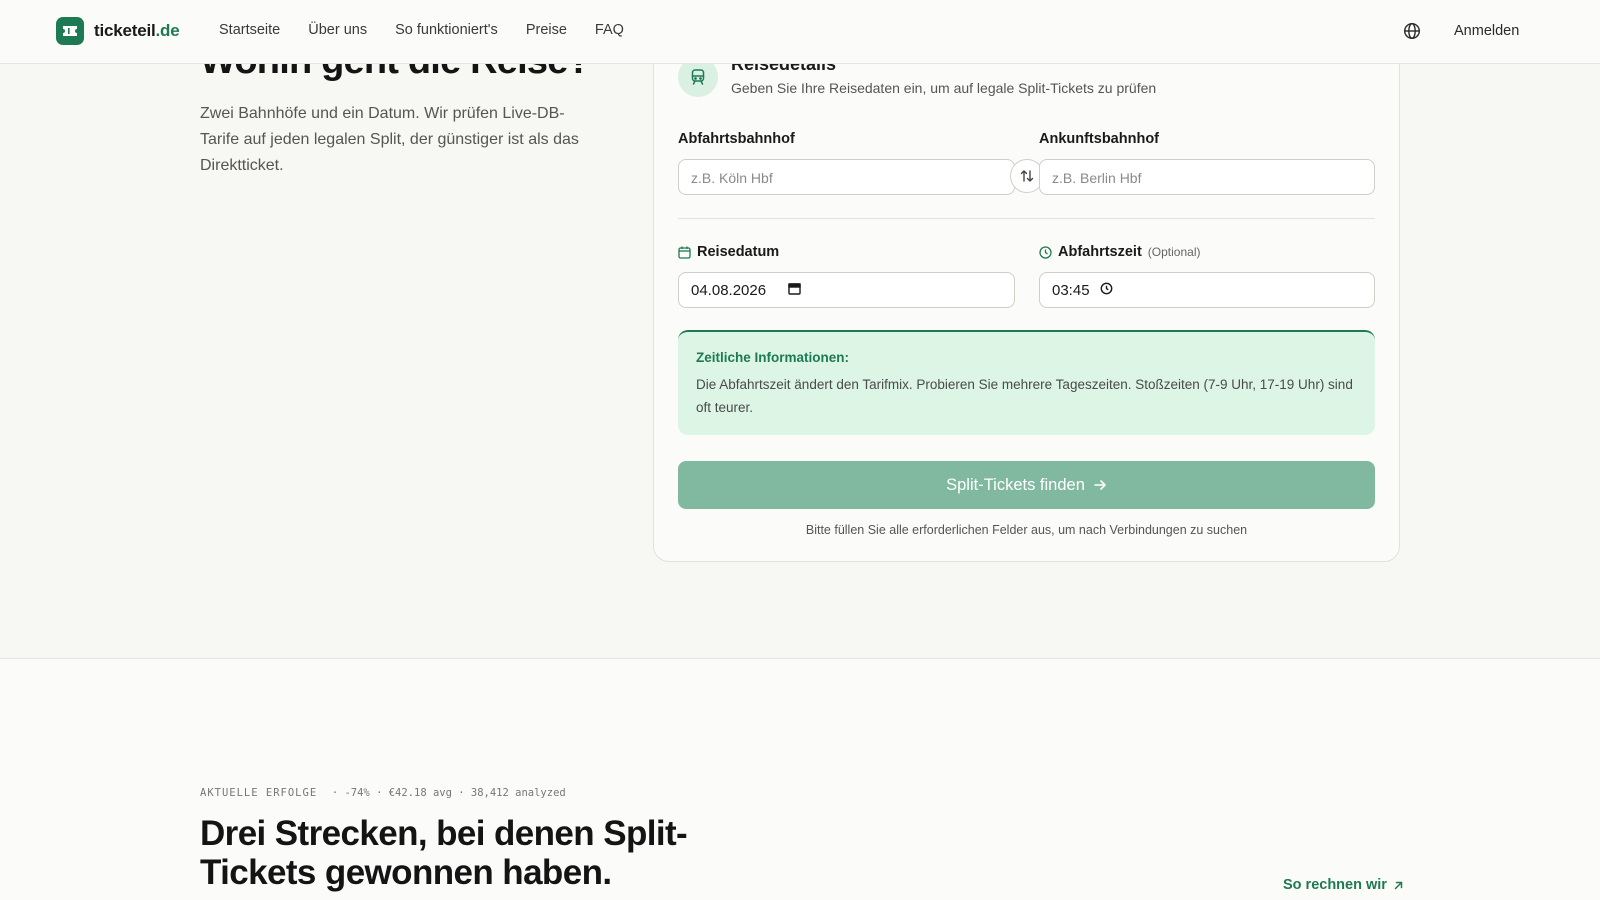 Image resolution: width=1600 pixels, height=900 pixels. What do you see at coordinates (1343, 885) in the screenshot?
I see `methodology-link: So rechnen wir` at bounding box center [1343, 885].